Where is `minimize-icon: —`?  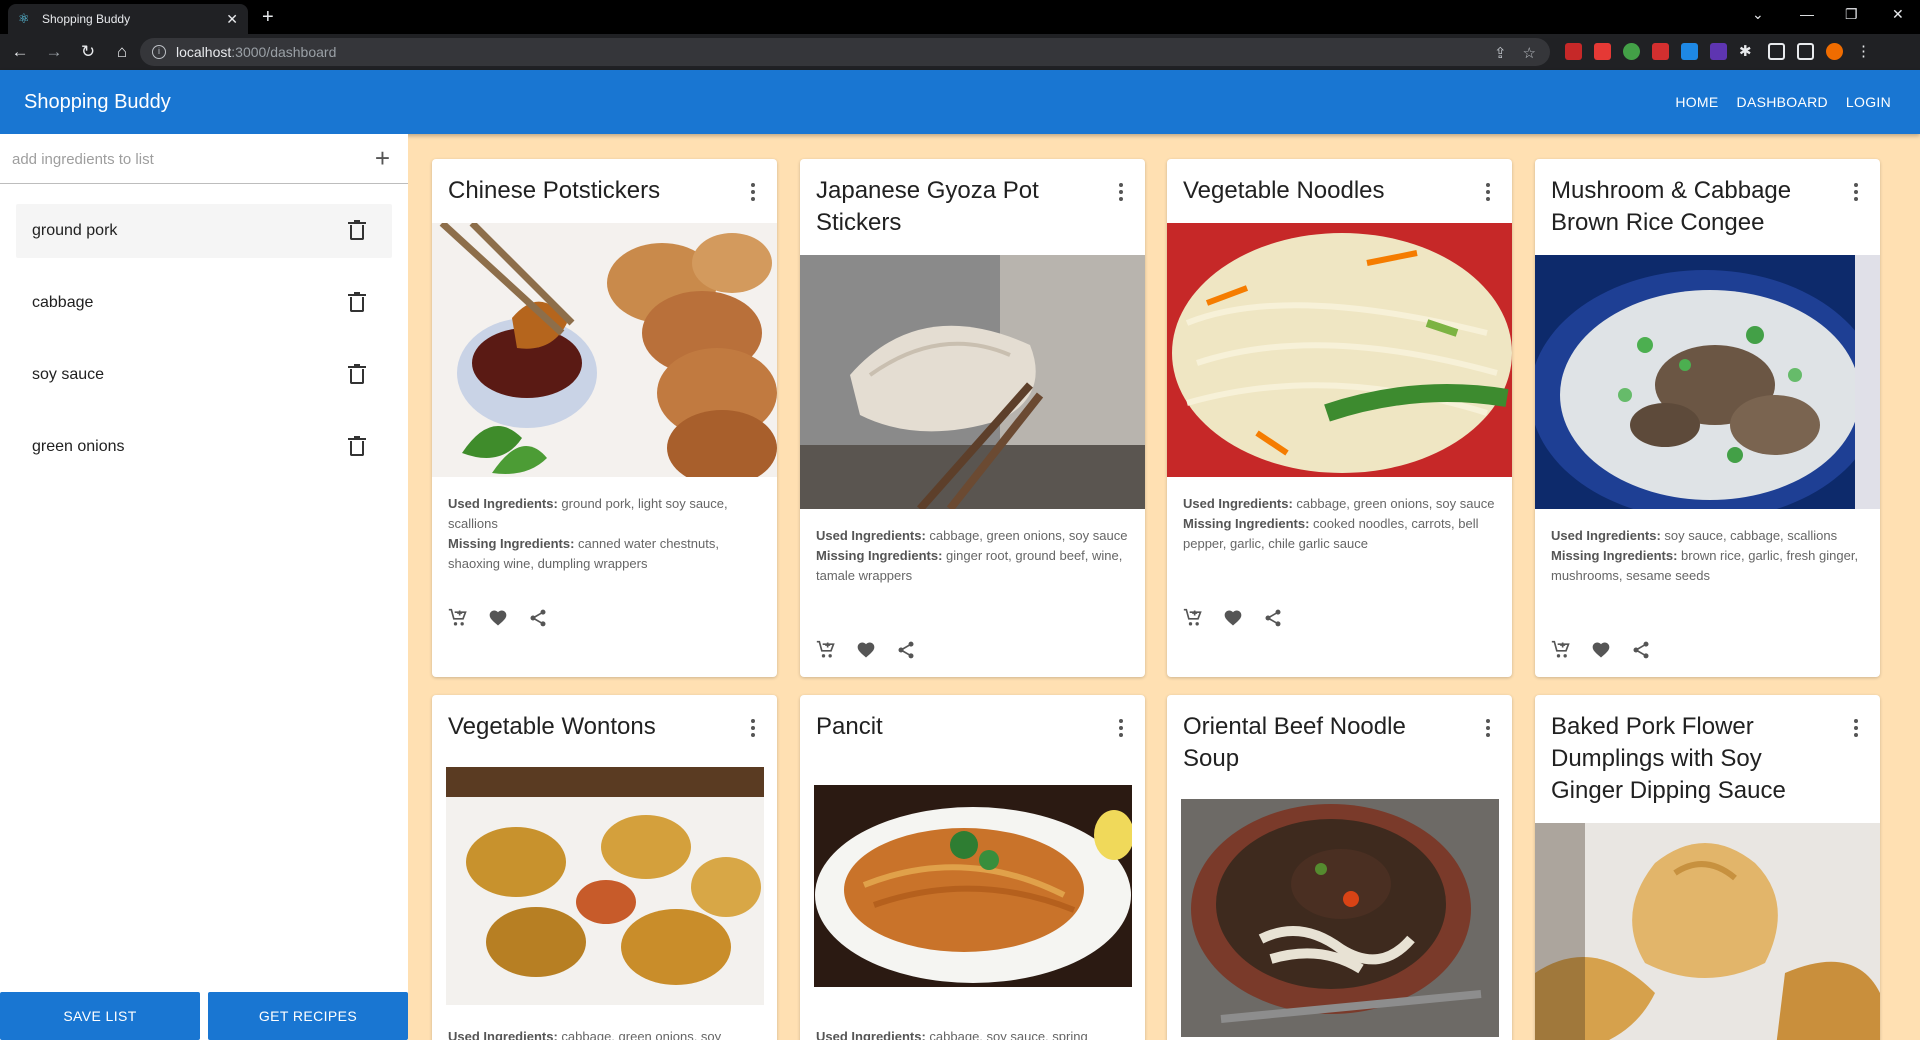
minimize-icon: — is located at coordinates (1807, 14).